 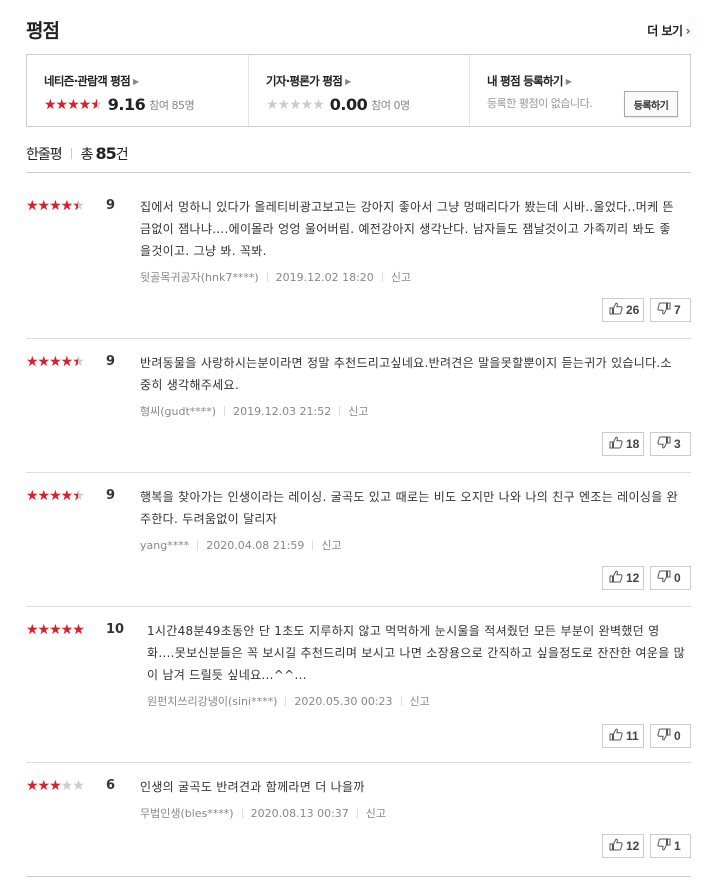 What do you see at coordinates (677, 736) in the screenshot?
I see `dislike-count: 0` at bounding box center [677, 736].